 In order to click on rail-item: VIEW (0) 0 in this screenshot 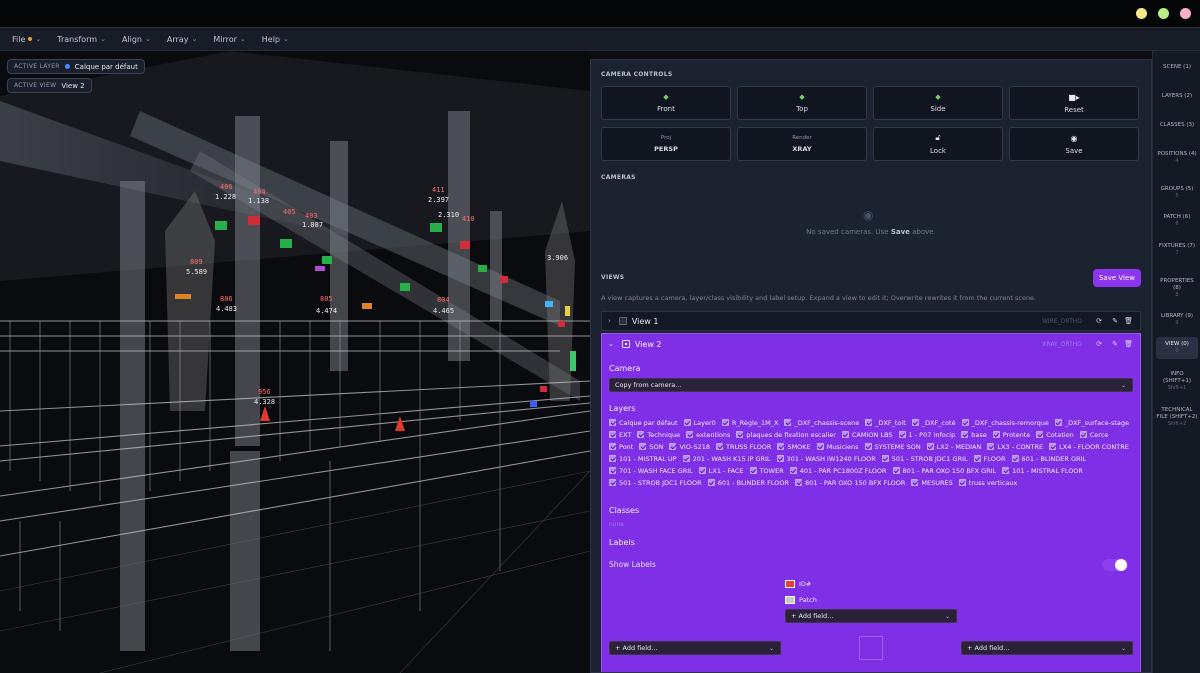, I will do `click(1177, 348)`.